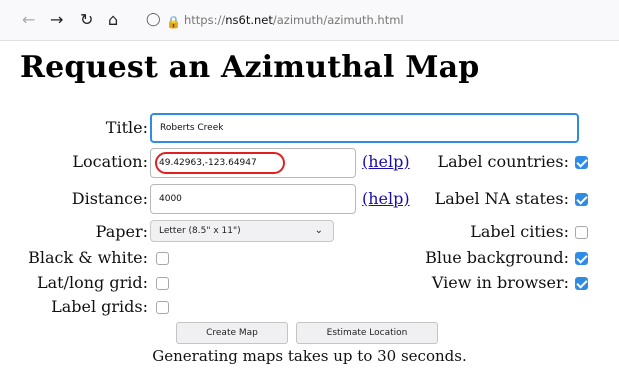 This screenshot has width=619, height=373. Describe the element at coordinates (232, 333) in the screenshot. I see `create-map-button: Create Map` at that location.